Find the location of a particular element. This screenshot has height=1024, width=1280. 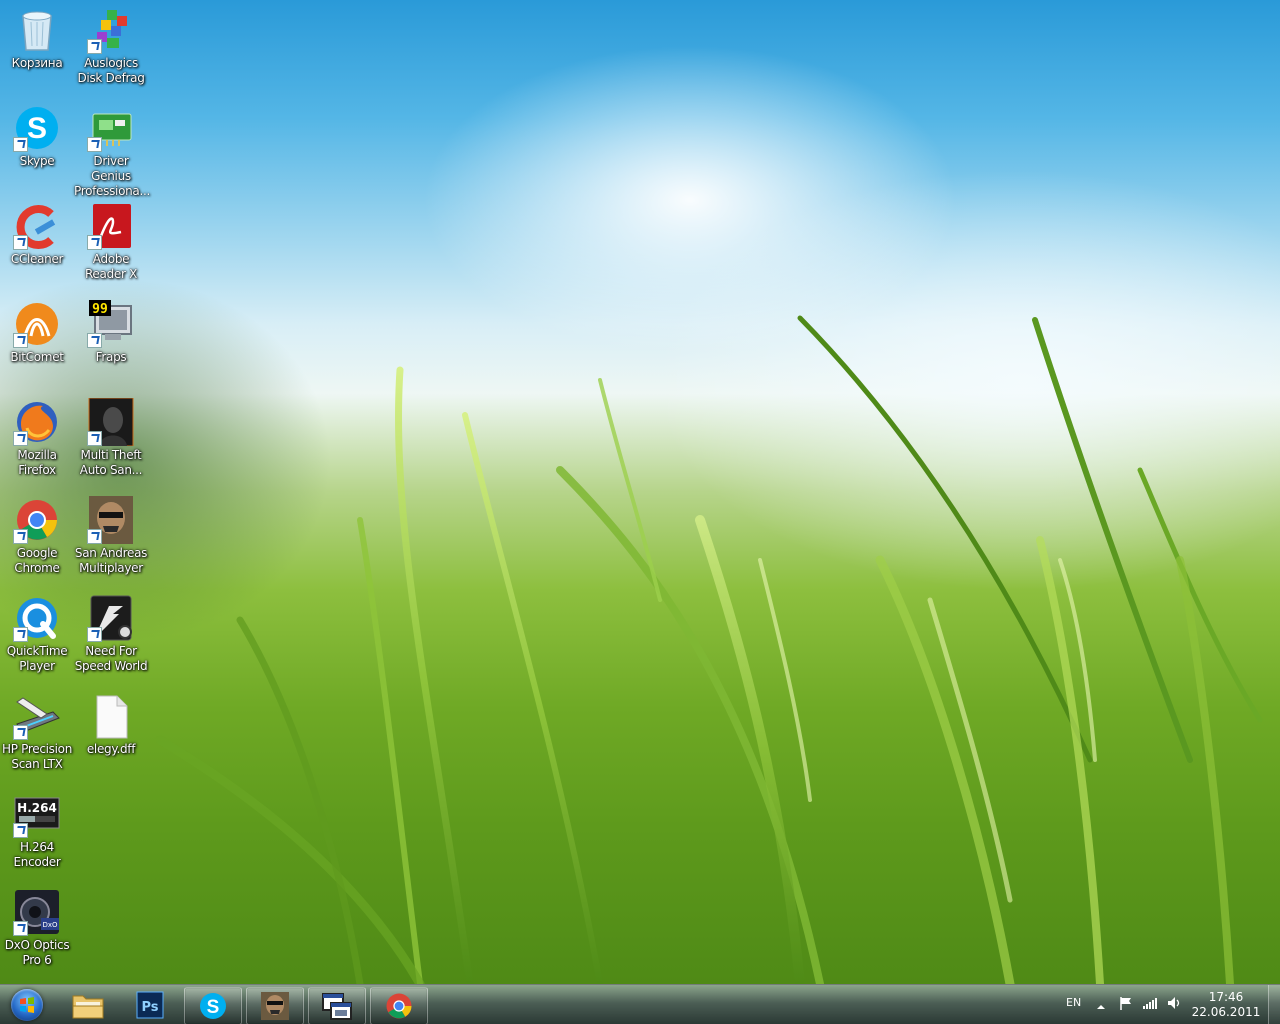

desktop-icon-label: DxO Optics Pro 6 is located at coordinates (37, 952).